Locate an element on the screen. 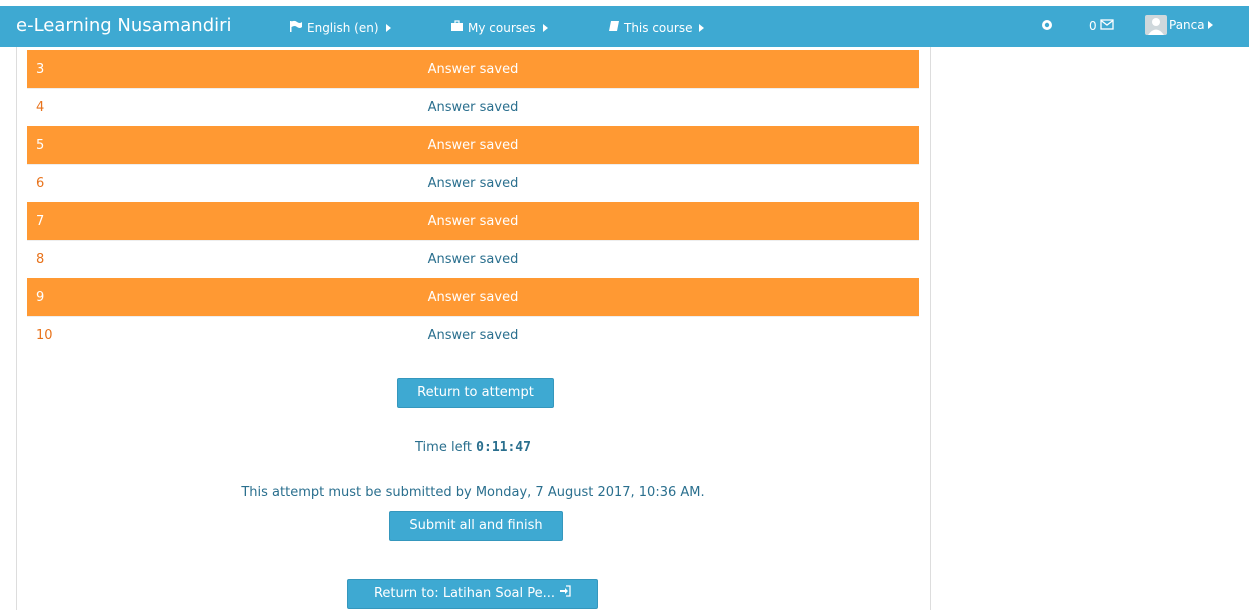 The image size is (1249, 610). messages-button: 0 is located at coordinates (1101, 26).